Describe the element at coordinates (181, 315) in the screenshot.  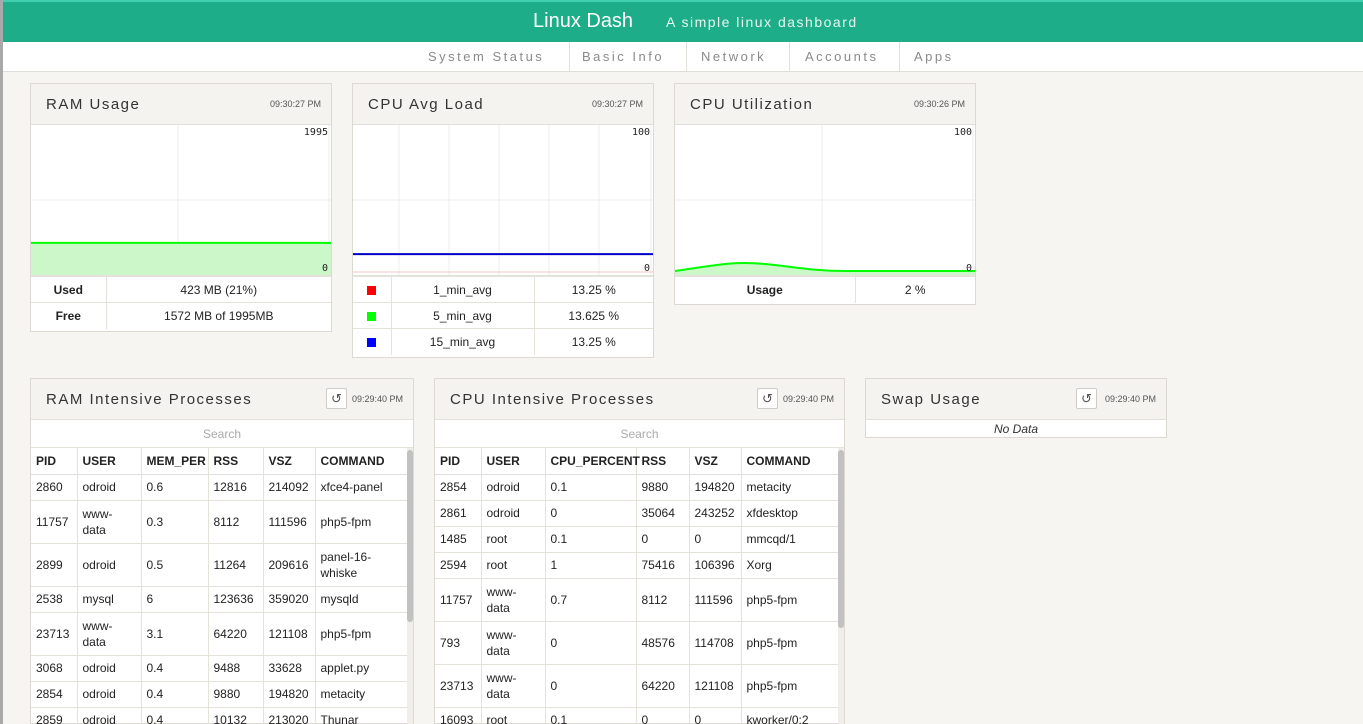
I see `ram-free-row: Free 1572 MB of 1995MB` at that location.